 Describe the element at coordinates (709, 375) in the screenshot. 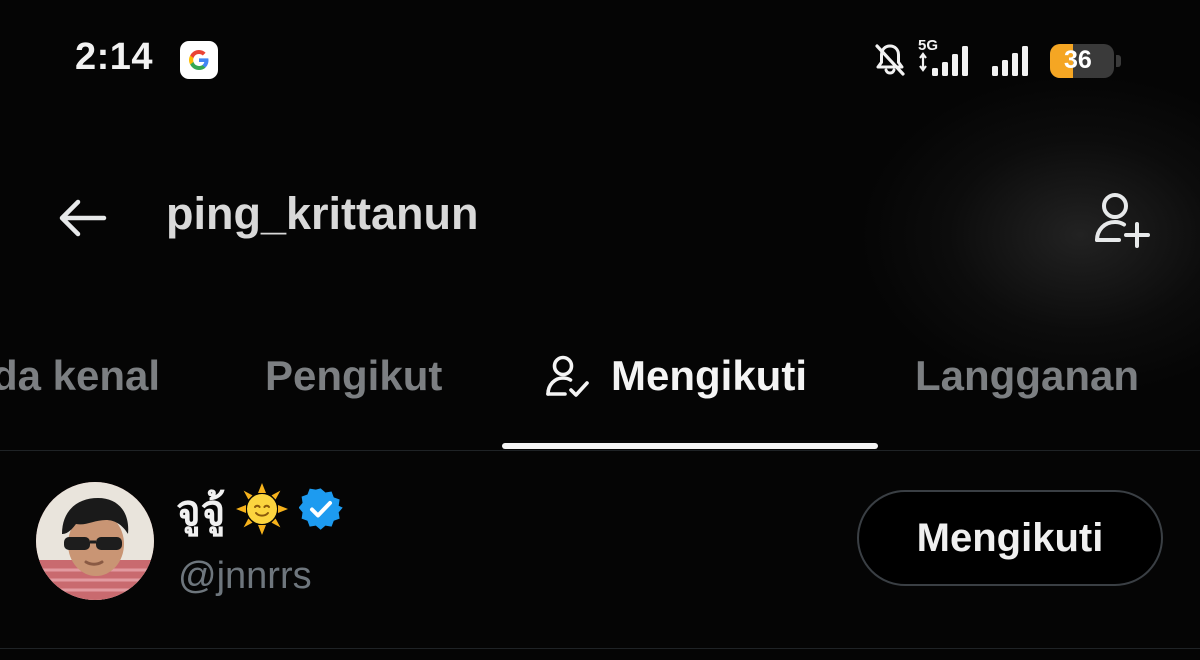

I see `tab-following-label: Mengikuti` at that location.